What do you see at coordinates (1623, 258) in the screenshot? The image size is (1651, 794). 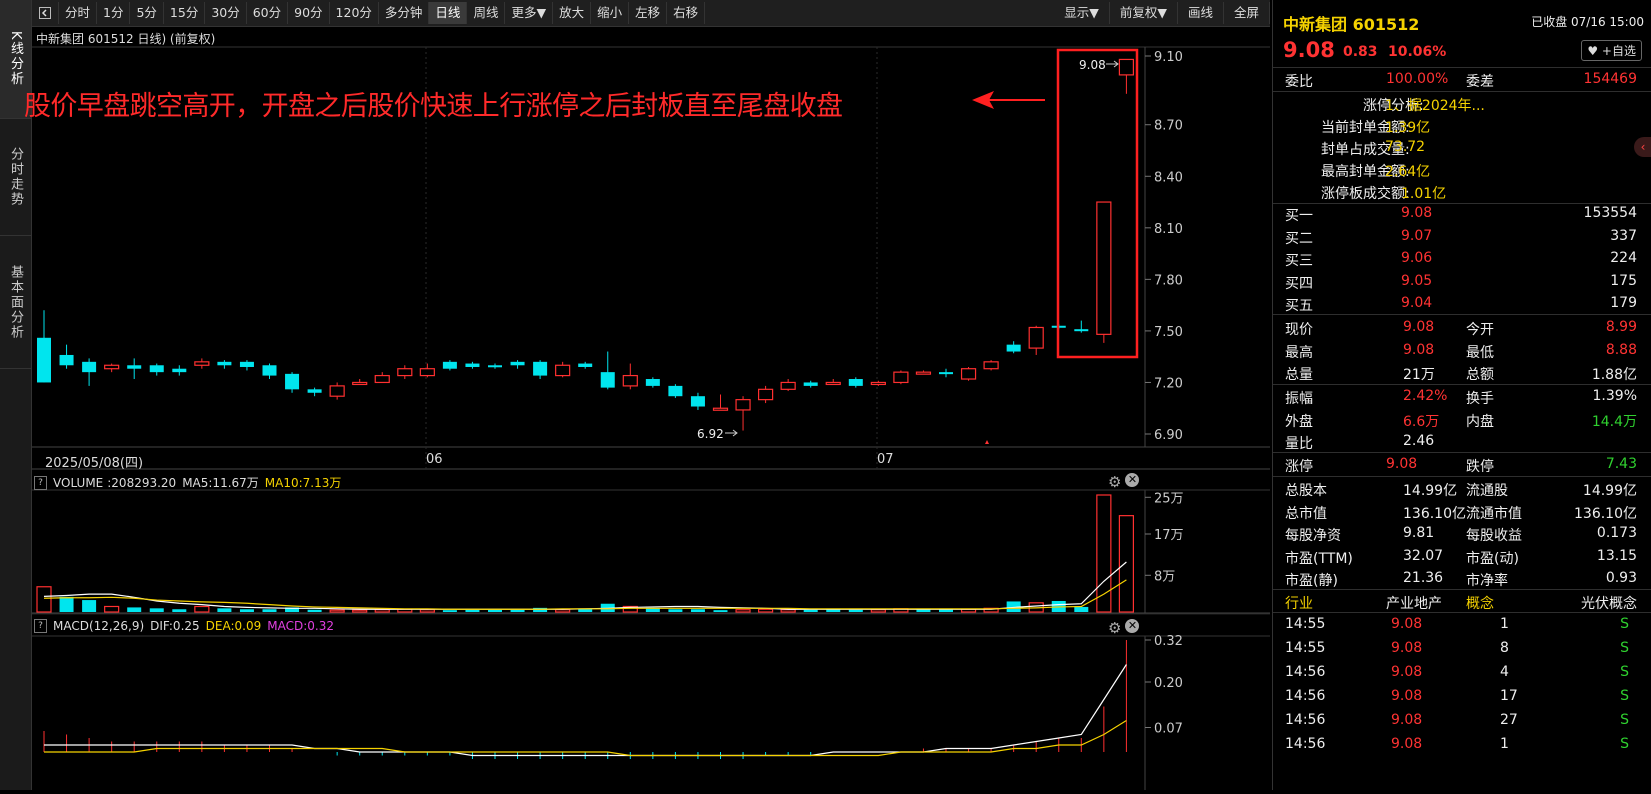 I see `bid-volume: 224` at bounding box center [1623, 258].